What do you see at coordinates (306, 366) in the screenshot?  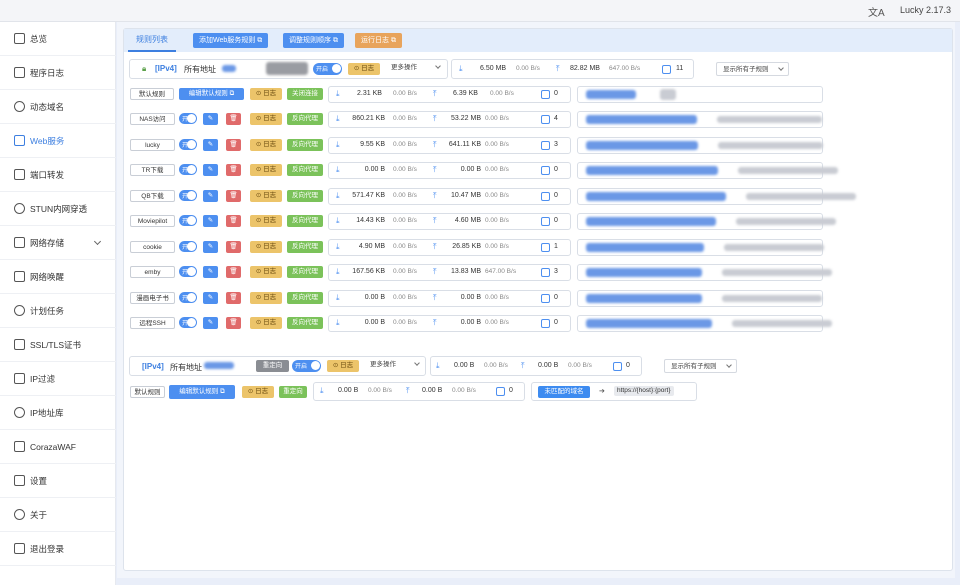 I see `ruleset2-toggle: 开启` at bounding box center [306, 366].